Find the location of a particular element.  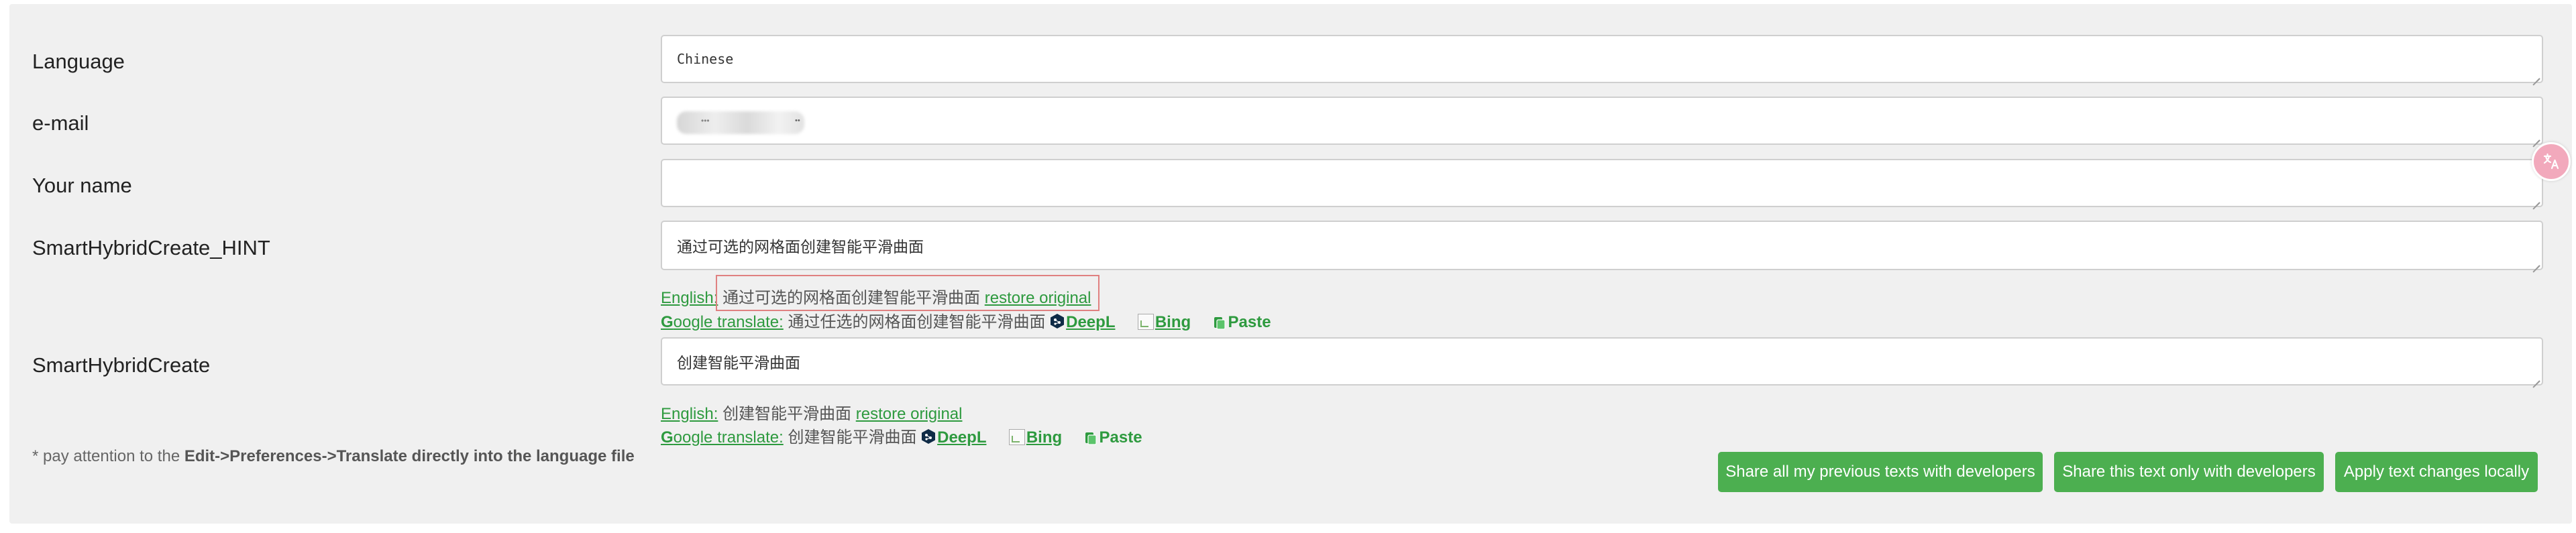

hint-deepl-link: DeepL is located at coordinates (1090, 322).